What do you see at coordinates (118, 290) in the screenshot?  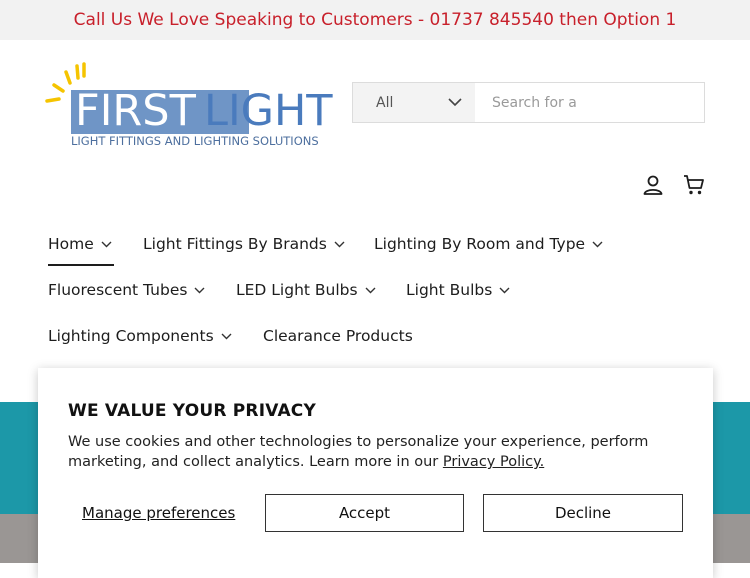 I see `nav-label-fluorescent: Fluorescent Tubes` at bounding box center [118, 290].